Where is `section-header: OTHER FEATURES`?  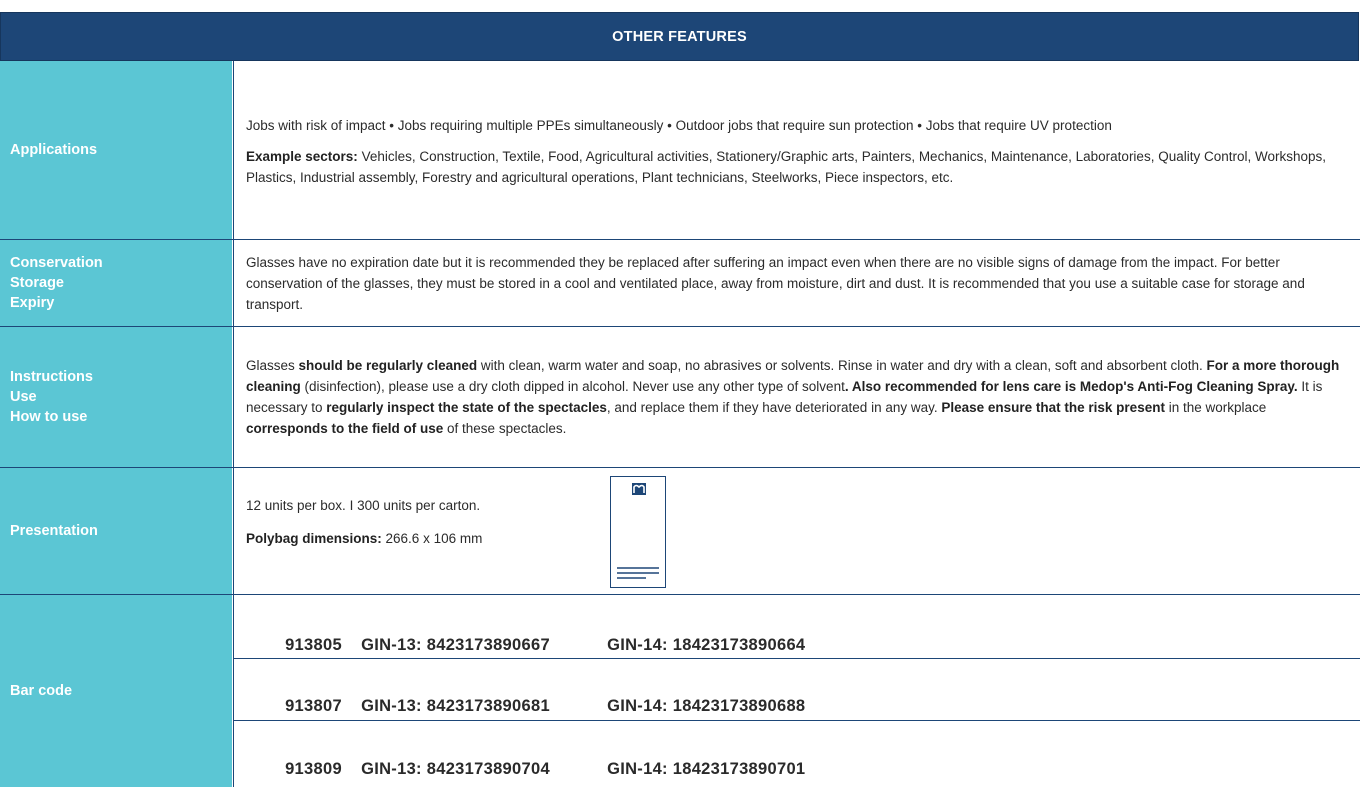
section-header: OTHER FEATURES is located at coordinates (679, 36).